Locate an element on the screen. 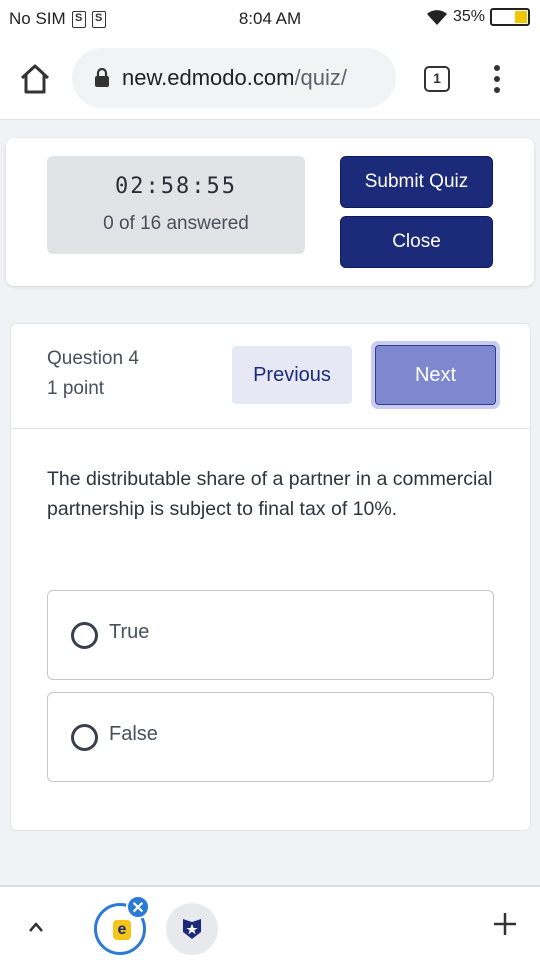 Image resolution: width=540 pixels, height=960 pixels. option-label: True is located at coordinates (129, 632).